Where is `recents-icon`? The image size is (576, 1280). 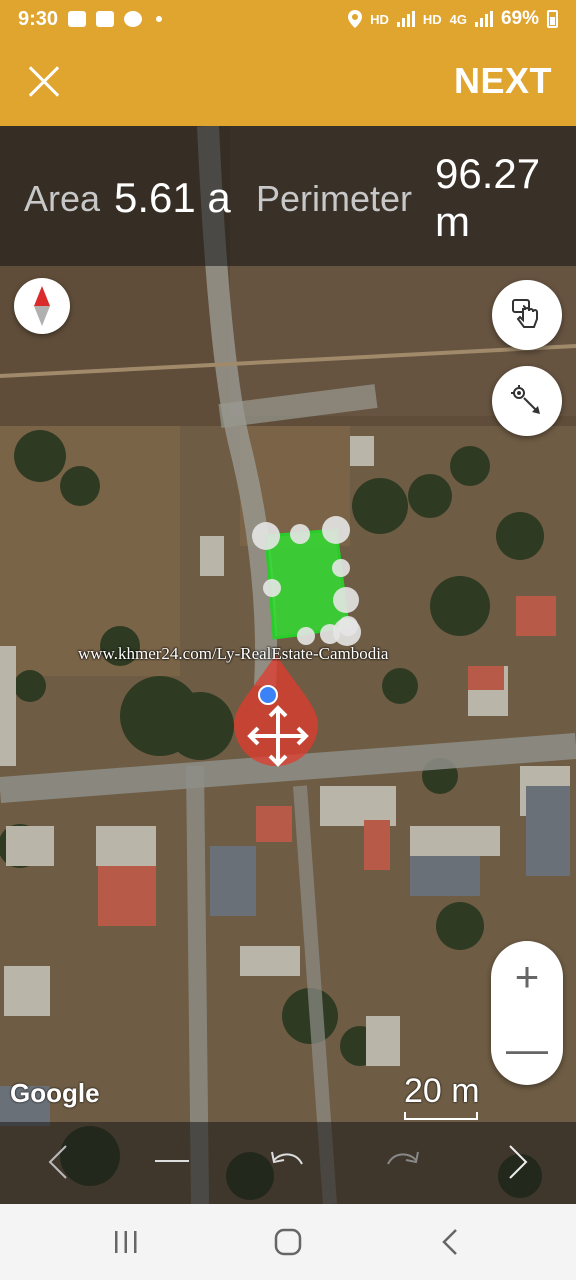
recents-icon is located at coordinates (126, 1242).